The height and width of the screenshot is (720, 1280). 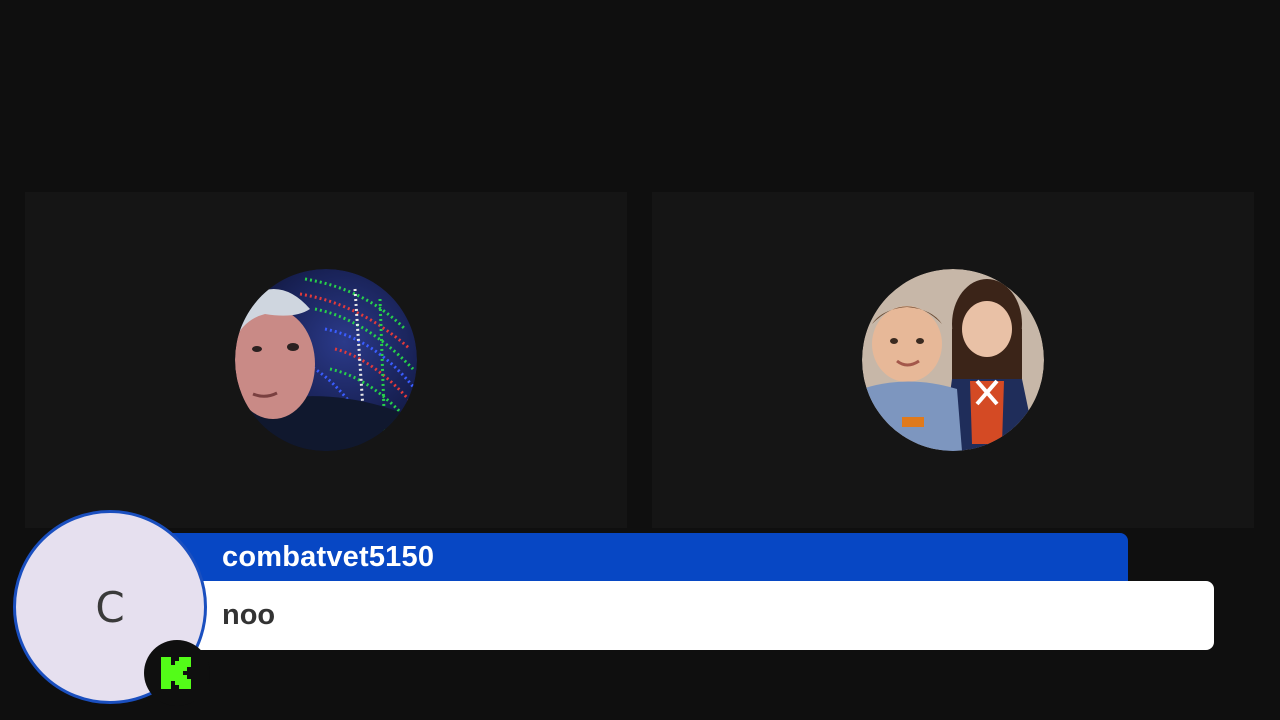 What do you see at coordinates (687, 615) in the screenshot?
I see `chat-message-box: noo` at bounding box center [687, 615].